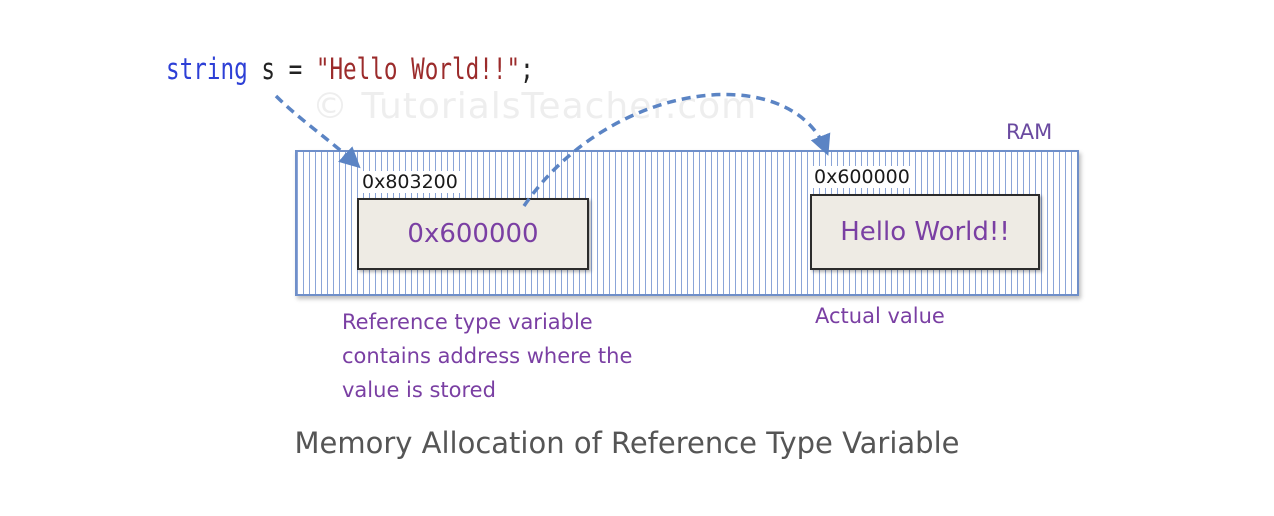 The width and height of the screenshot is (1274, 516). Describe the element at coordinates (418, 69) in the screenshot. I see `code-string-literal: "Hello World!!"` at that location.